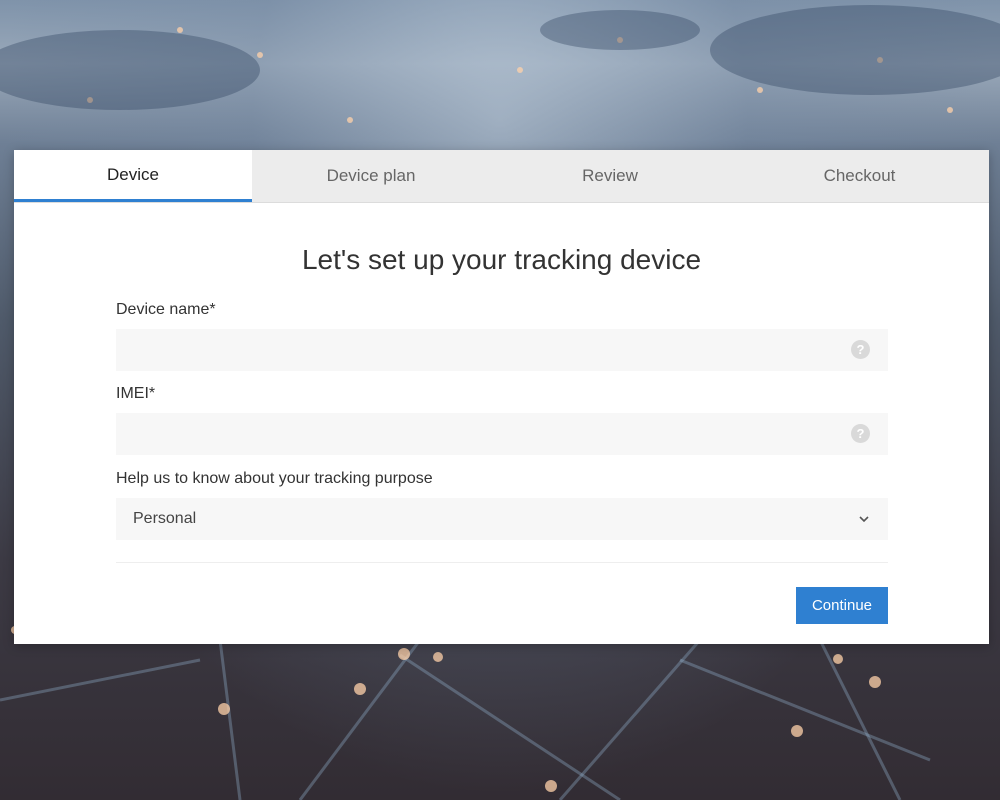  I want to click on form-divider, so click(502, 562).